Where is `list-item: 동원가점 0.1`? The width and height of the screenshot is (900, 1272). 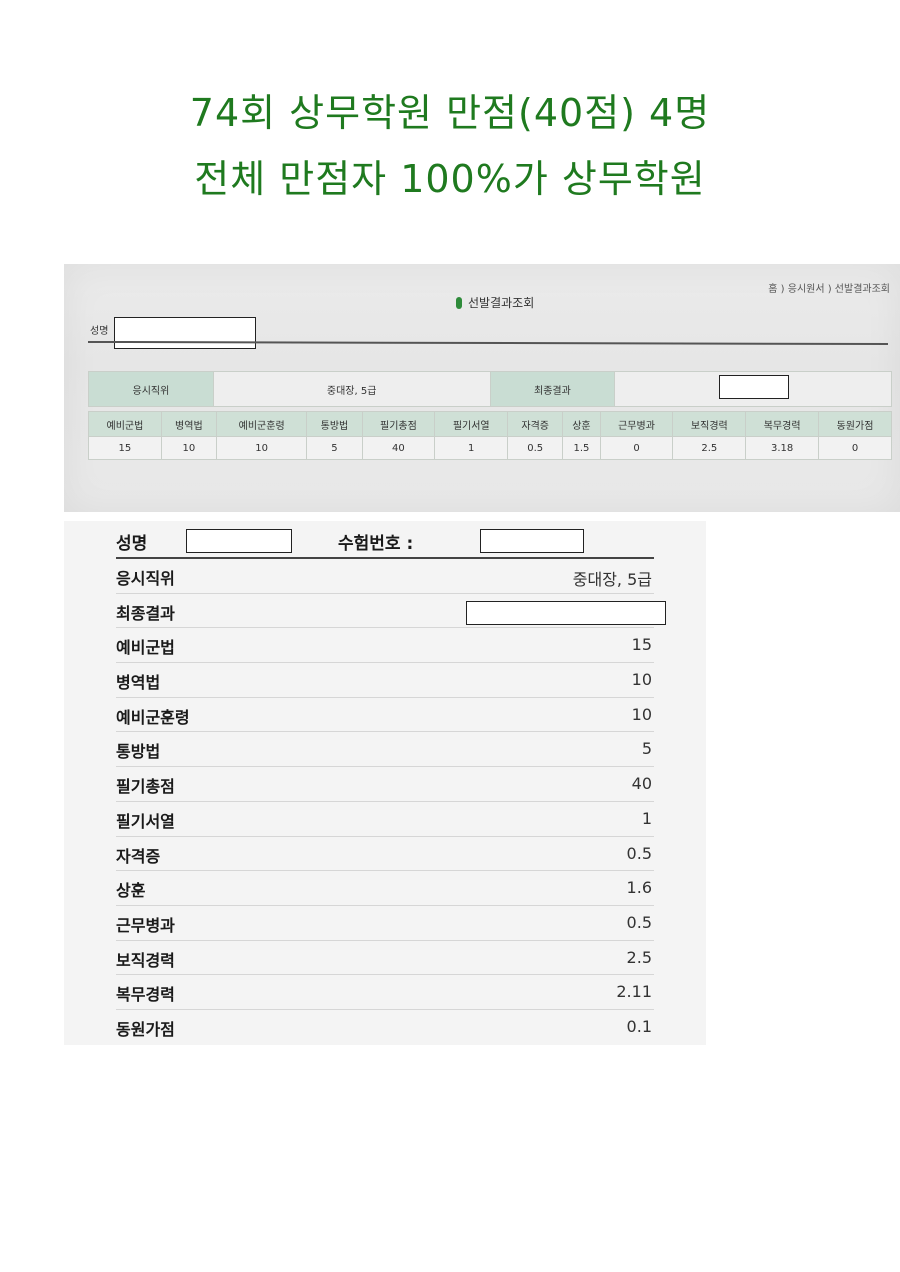 list-item: 동원가점 0.1 is located at coordinates (385, 1027).